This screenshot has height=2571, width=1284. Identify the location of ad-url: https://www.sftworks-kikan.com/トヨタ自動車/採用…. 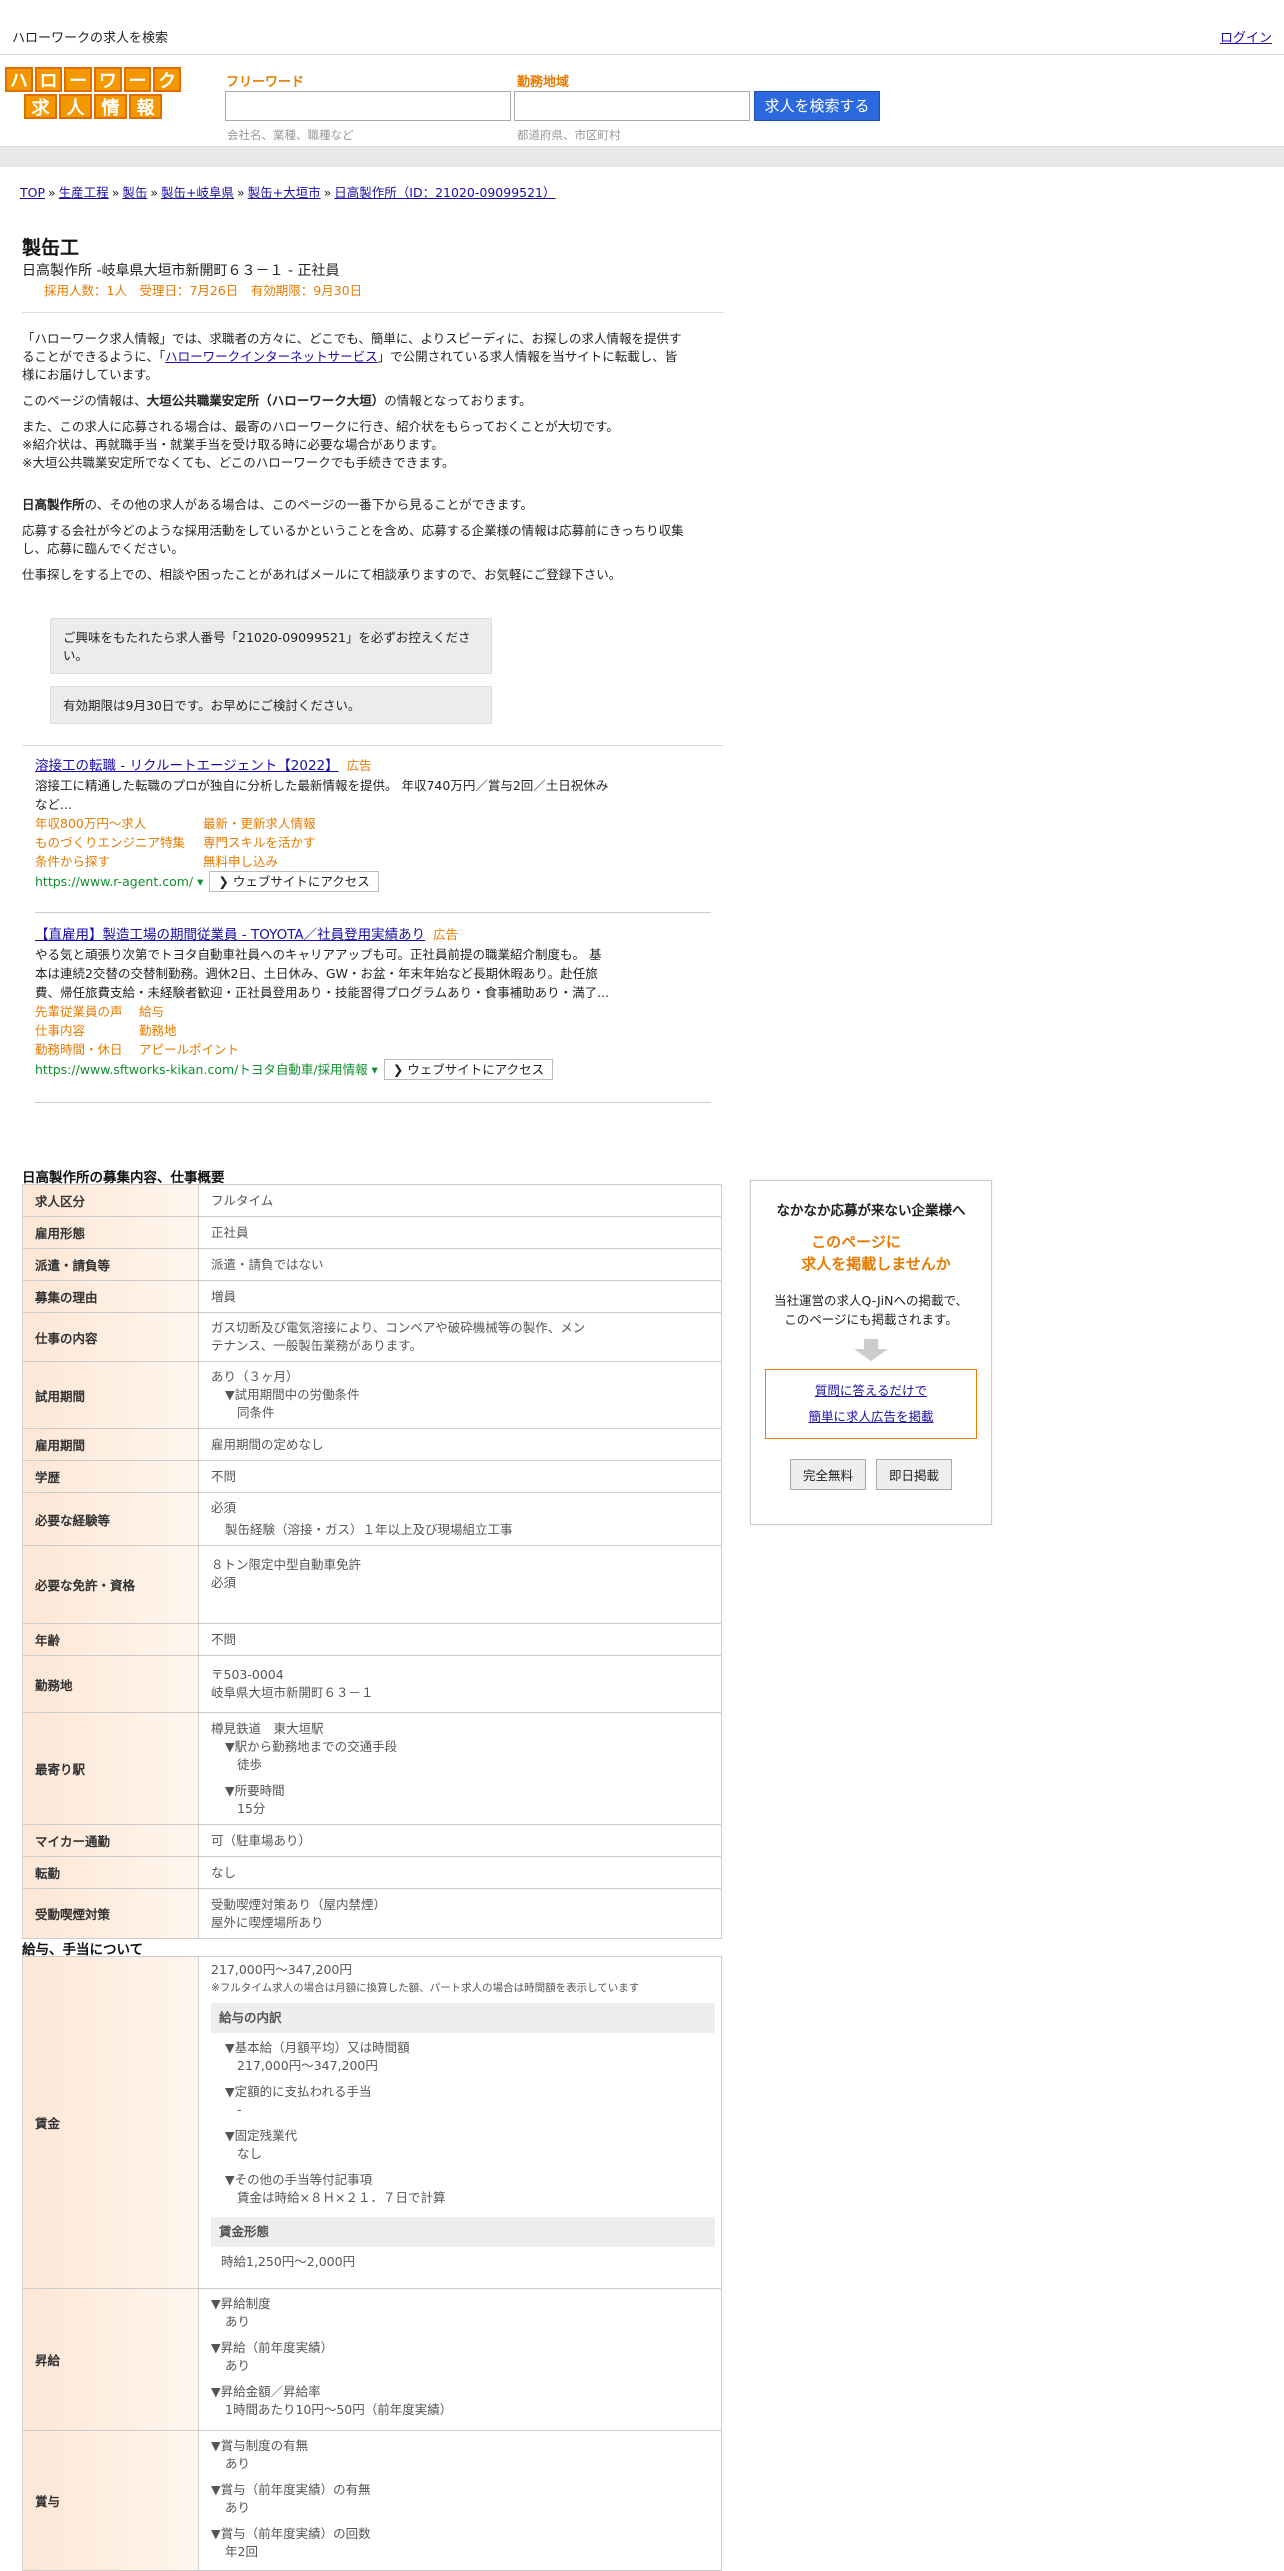
(201, 1069).